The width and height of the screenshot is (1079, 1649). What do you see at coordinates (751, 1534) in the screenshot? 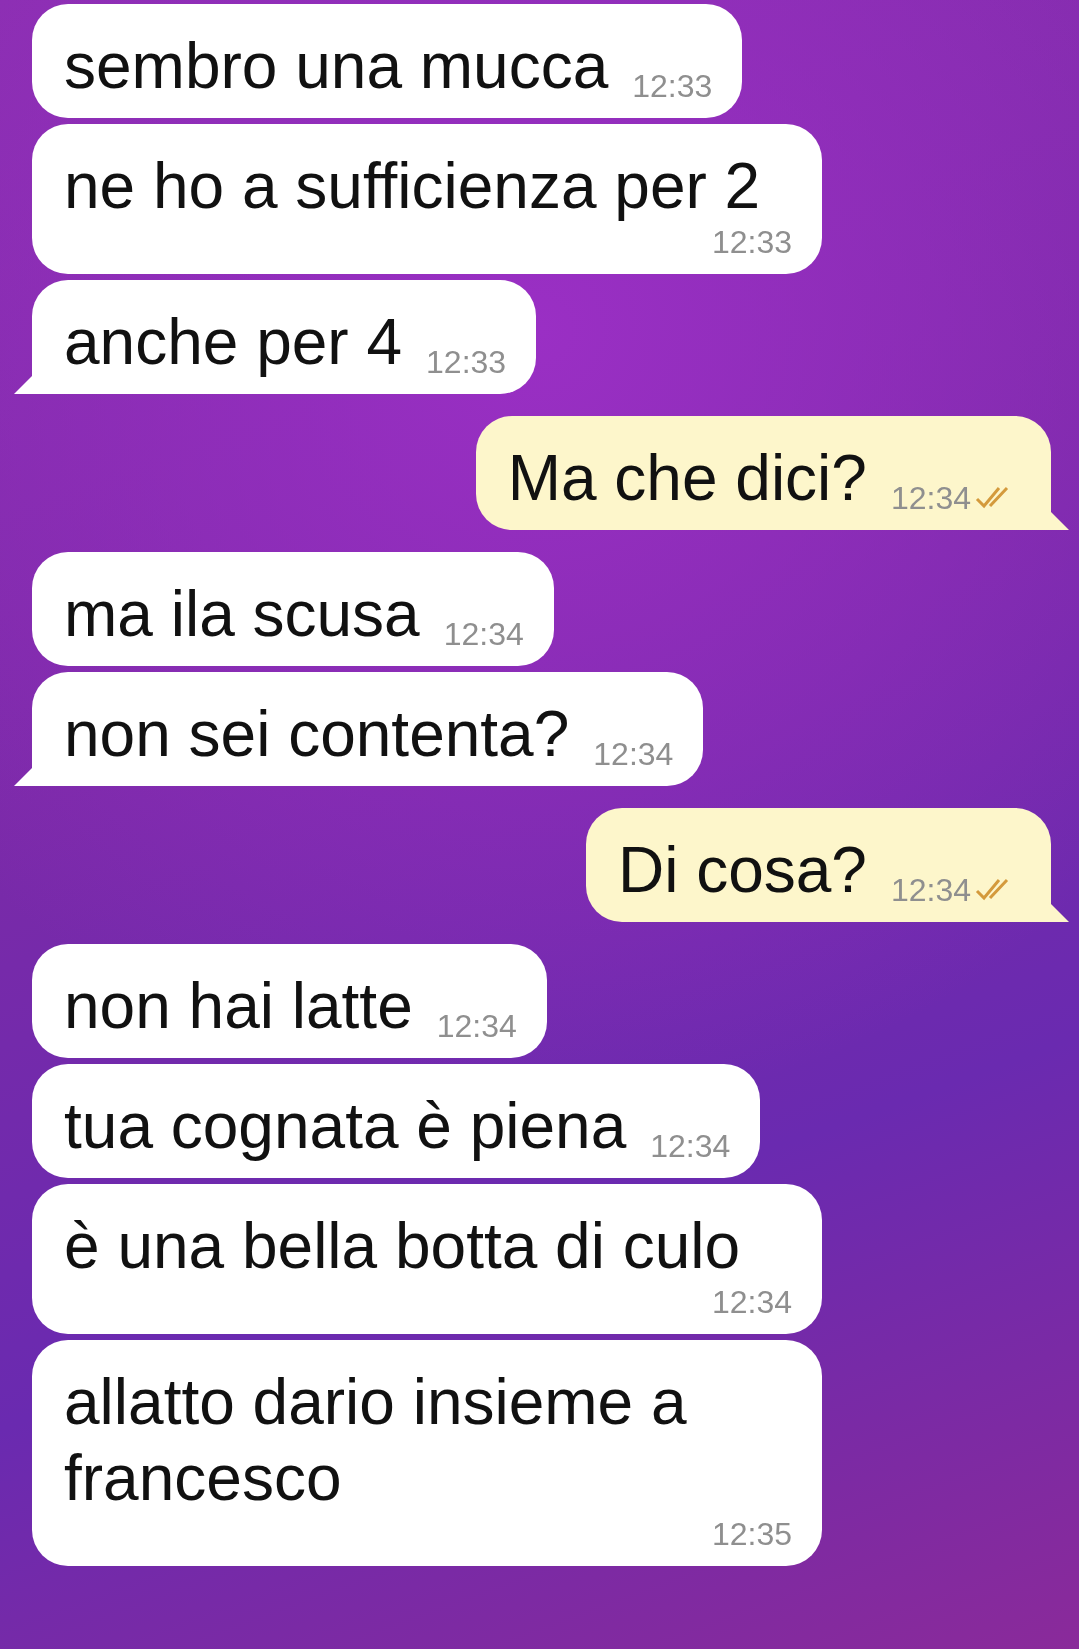
I see `message-time: 12:35` at bounding box center [751, 1534].